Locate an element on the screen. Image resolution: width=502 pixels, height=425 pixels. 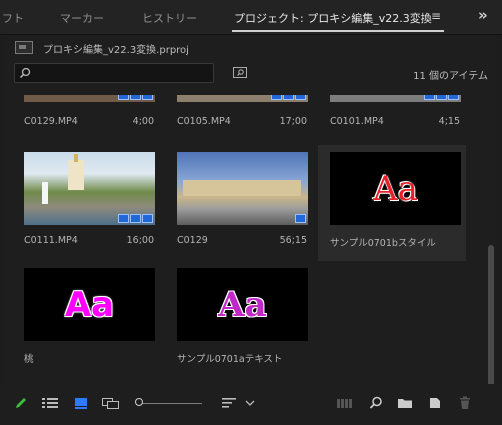
list-item: Aa サンプル0701aテキスト is located at coordinates (239, 319).